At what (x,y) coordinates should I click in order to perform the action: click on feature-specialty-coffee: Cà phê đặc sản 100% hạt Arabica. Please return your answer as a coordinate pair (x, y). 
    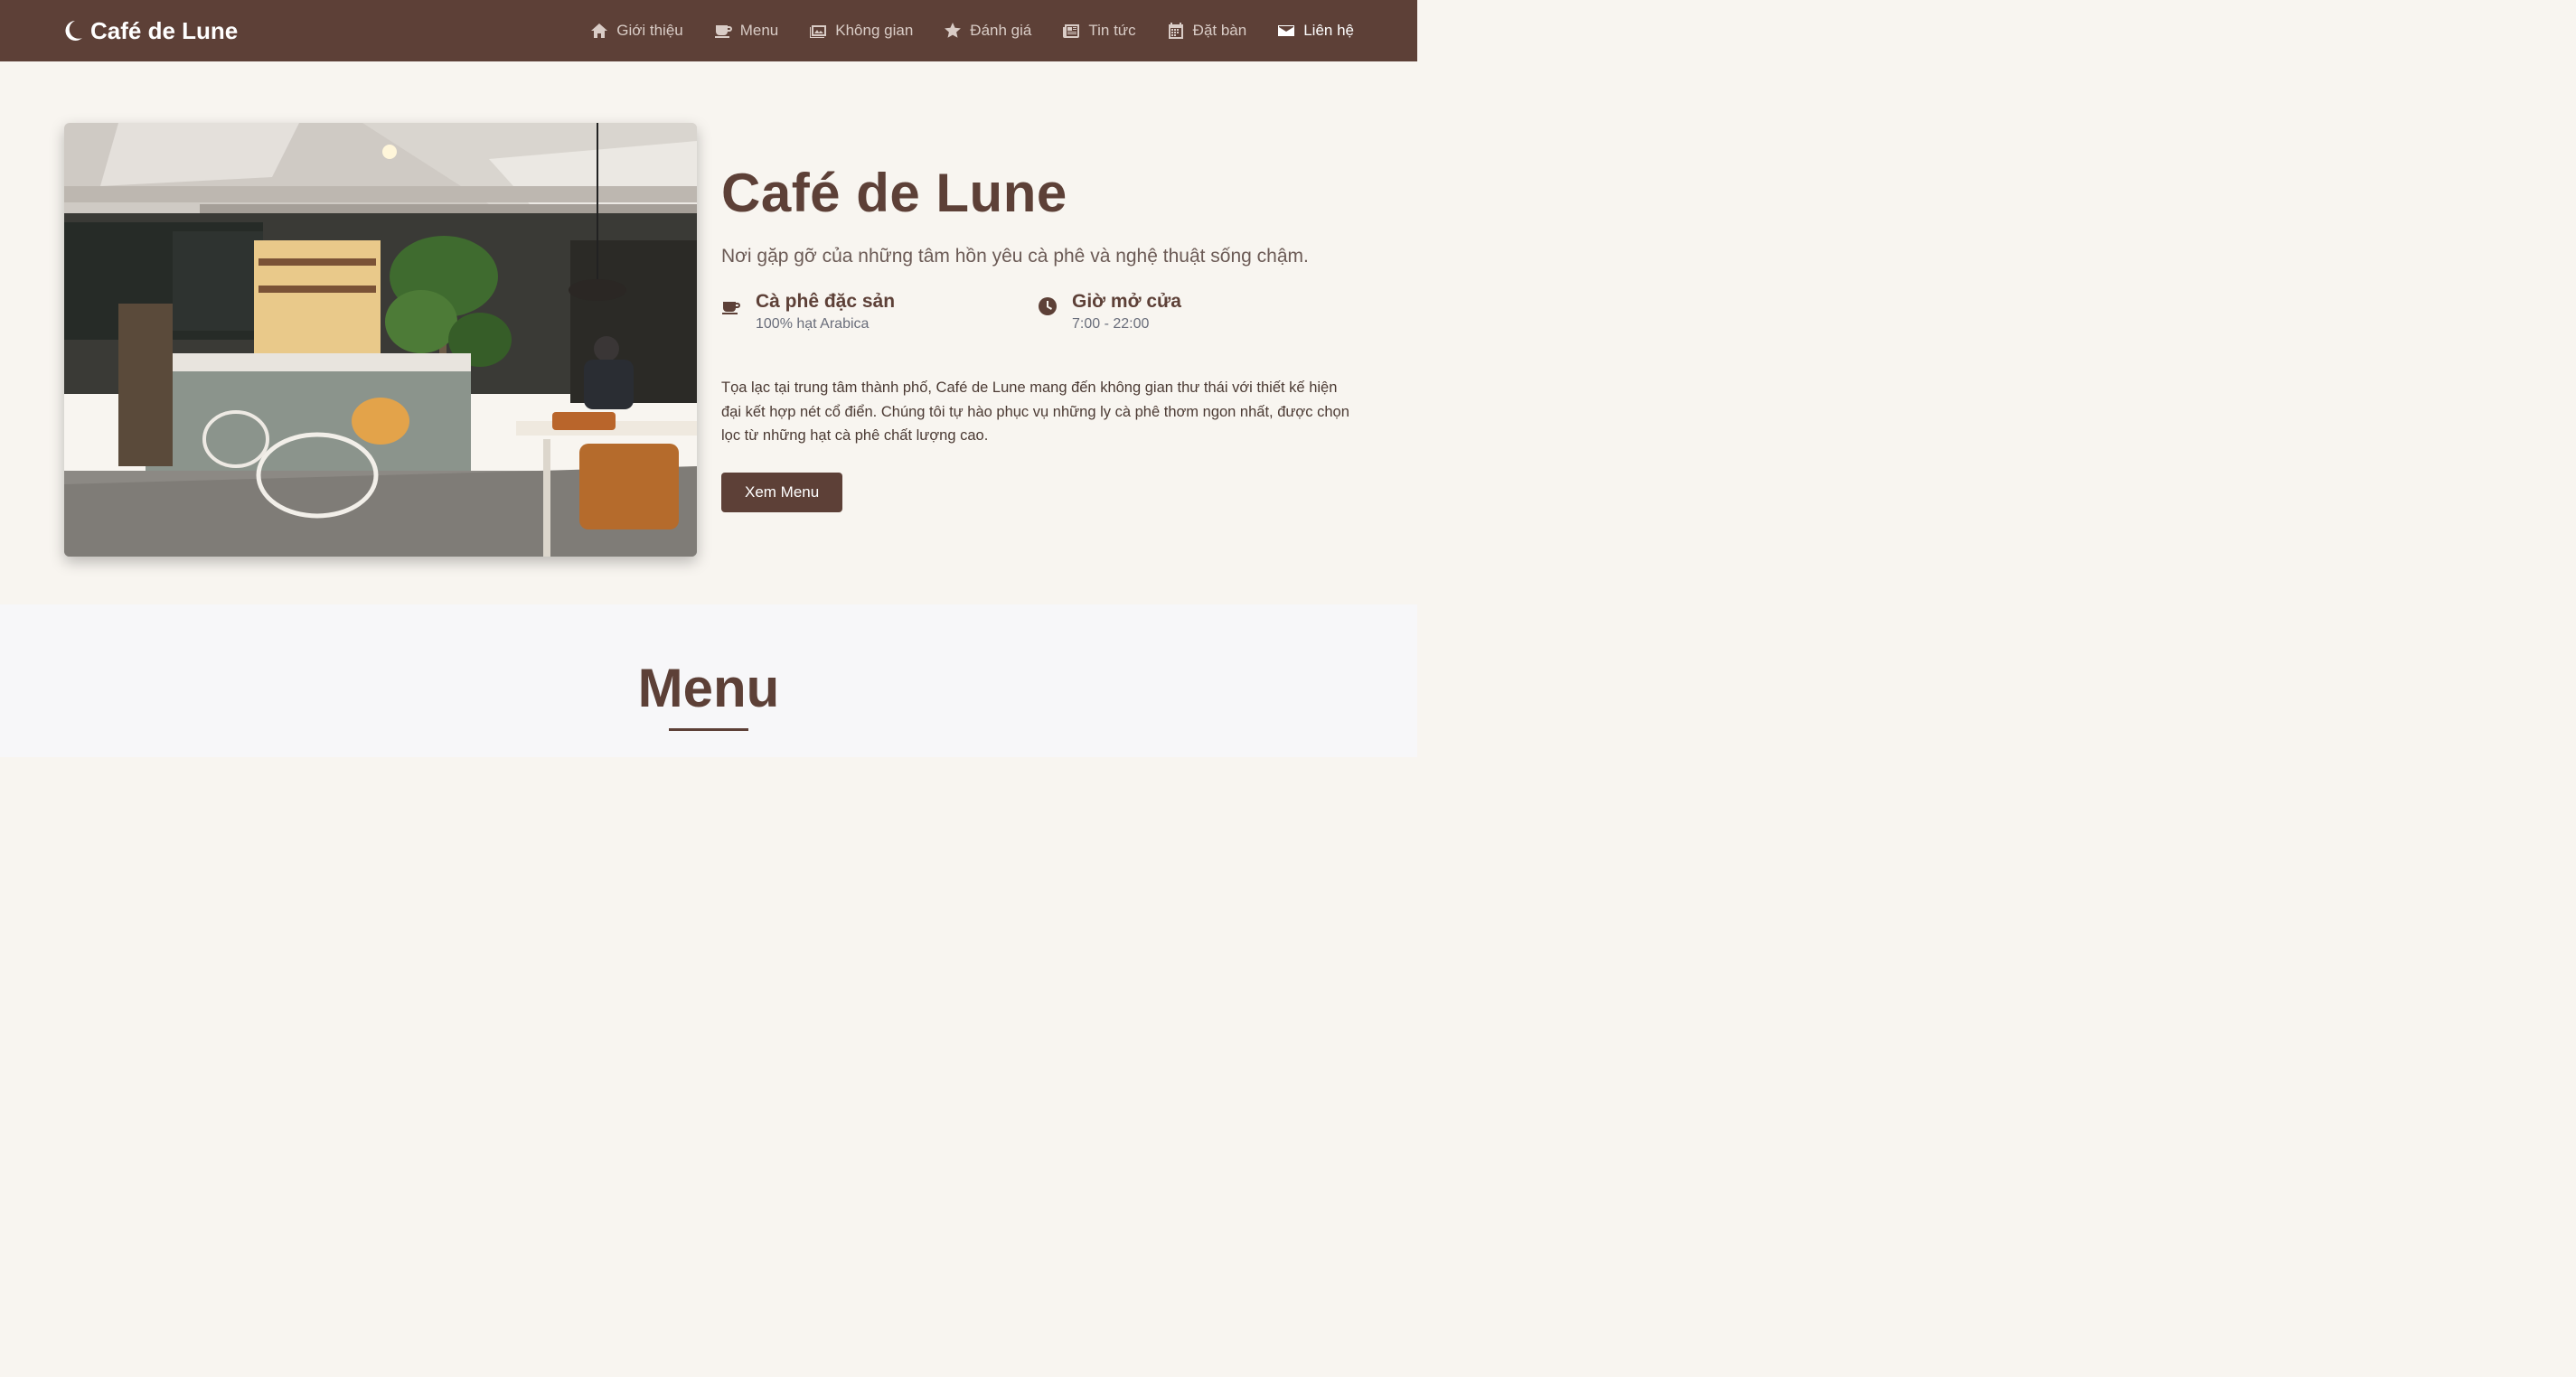
    Looking at the image, I should click on (880, 312).